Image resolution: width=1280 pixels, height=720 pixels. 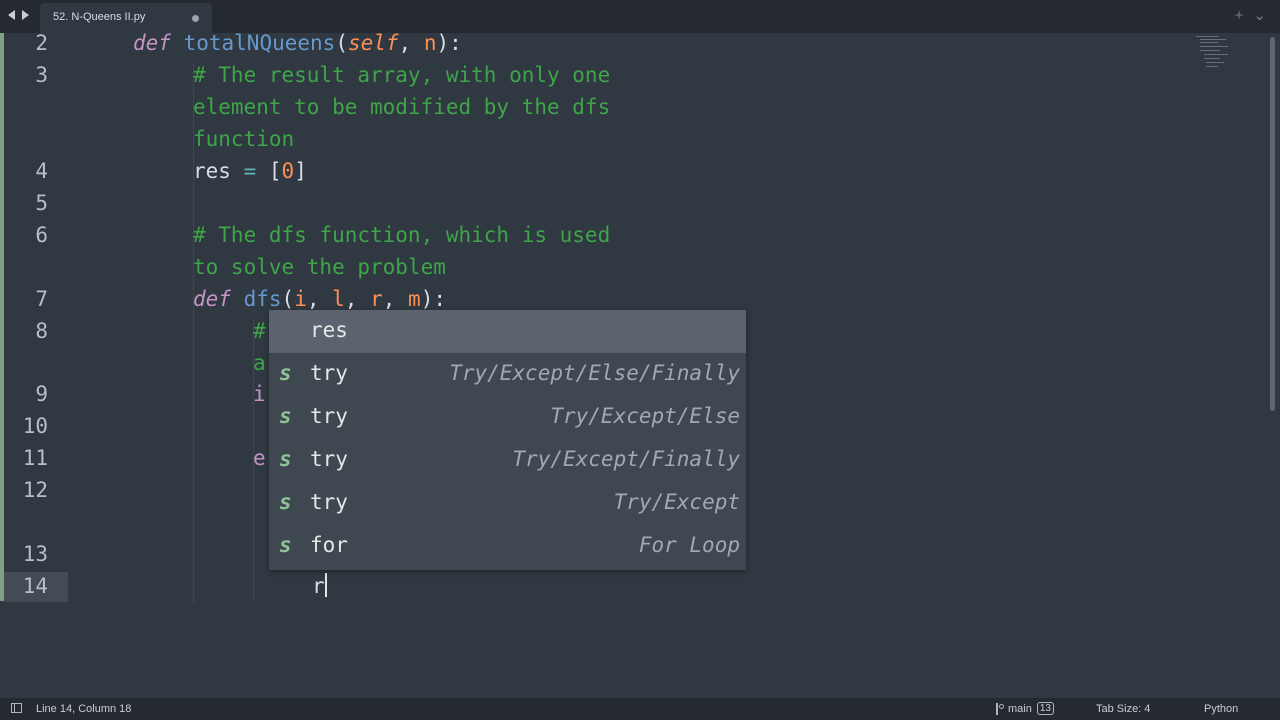 I want to click on line-number: 4, so click(x=41, y=171).